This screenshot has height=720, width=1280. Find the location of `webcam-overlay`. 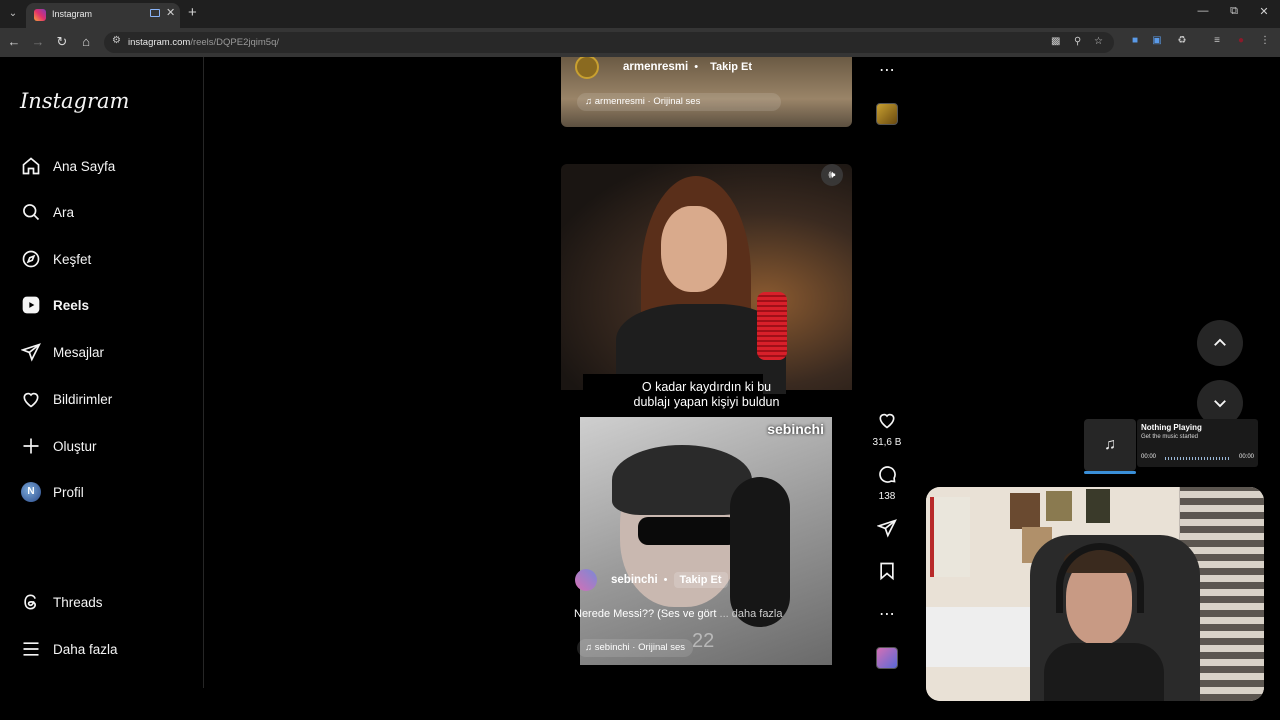

webcam-overlay is located at coordinates (1095, 594).